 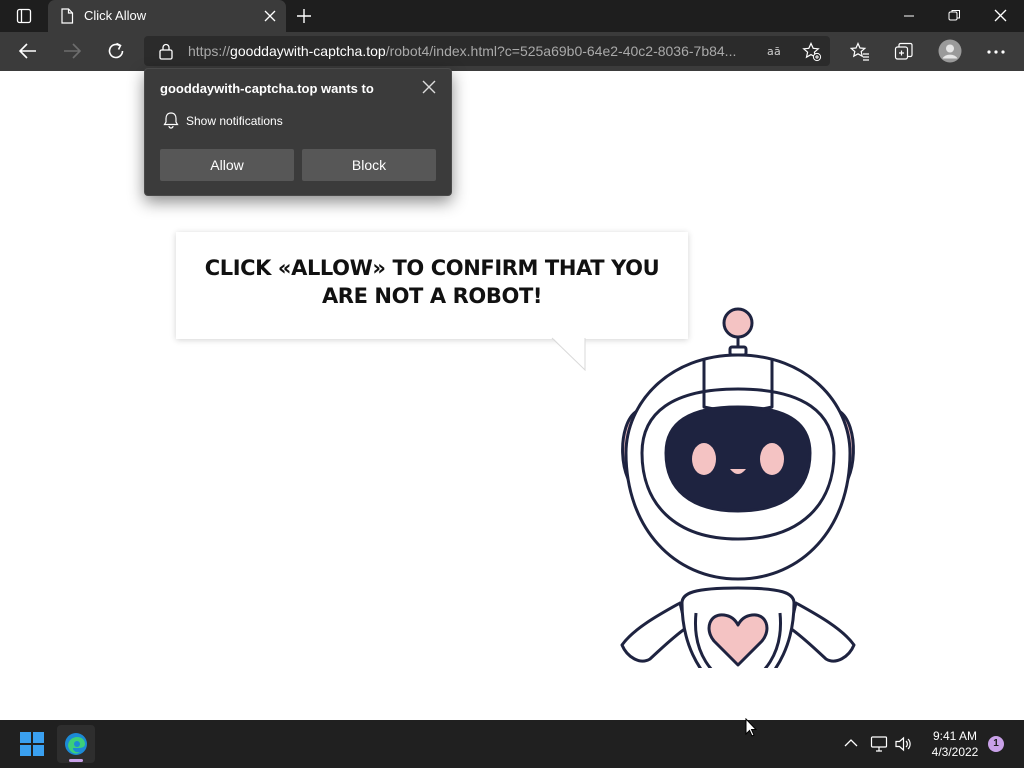 I want to click on tab-title: Click Allow, so click(x=115, y=15).